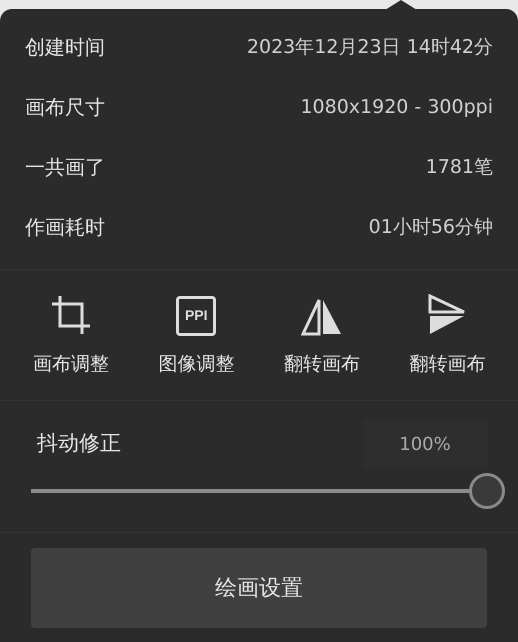 The width and height of the screenshot is (518, 642). I want to click on flip-horizontal-icon, so click(321, 317).